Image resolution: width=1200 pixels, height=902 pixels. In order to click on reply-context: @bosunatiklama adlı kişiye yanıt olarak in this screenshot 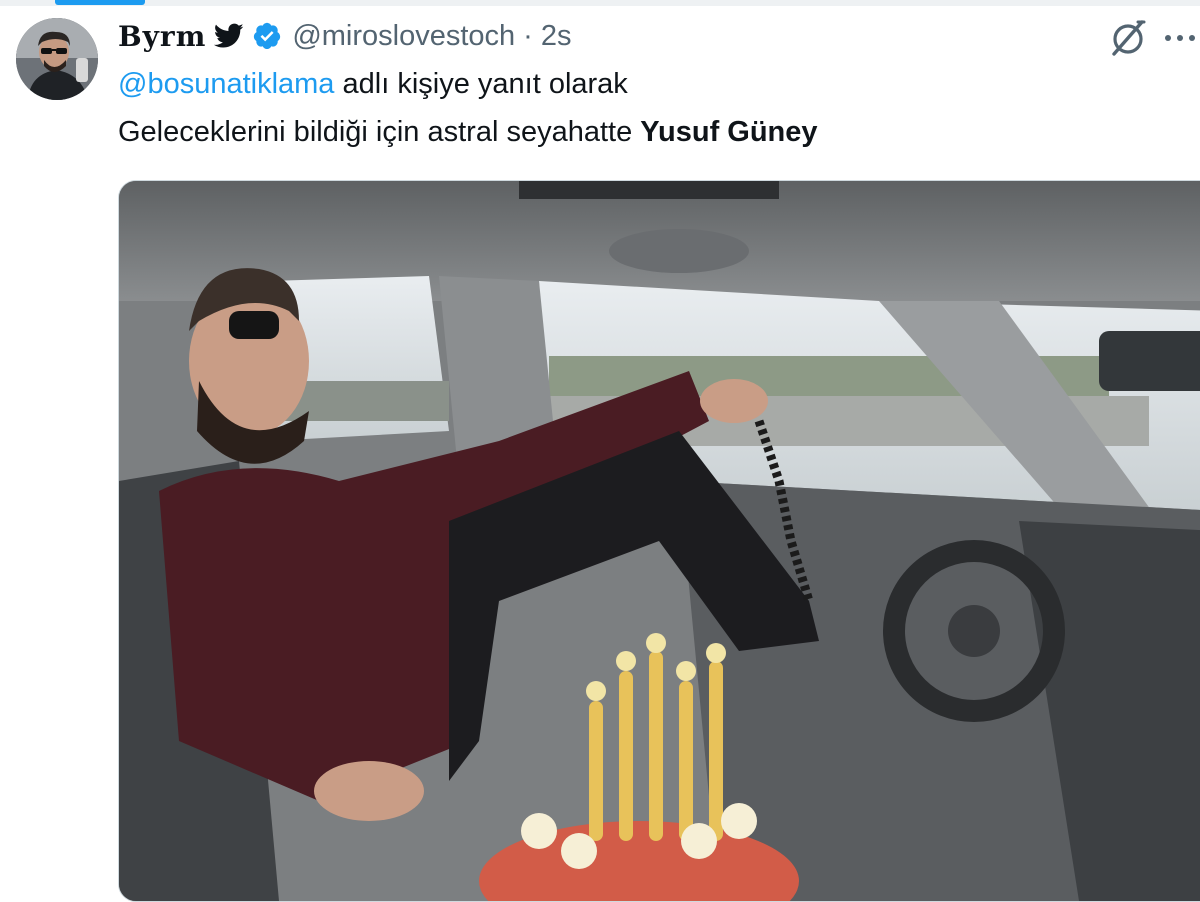, I will do `click(373, 84)`.